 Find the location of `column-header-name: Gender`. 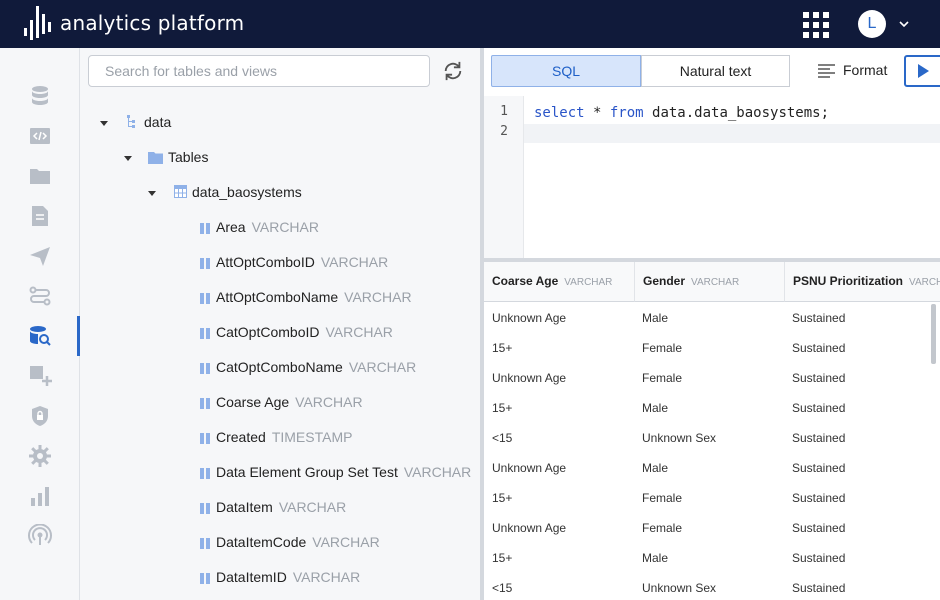

column-header-name: Gender is located at coordinates (664, 281).